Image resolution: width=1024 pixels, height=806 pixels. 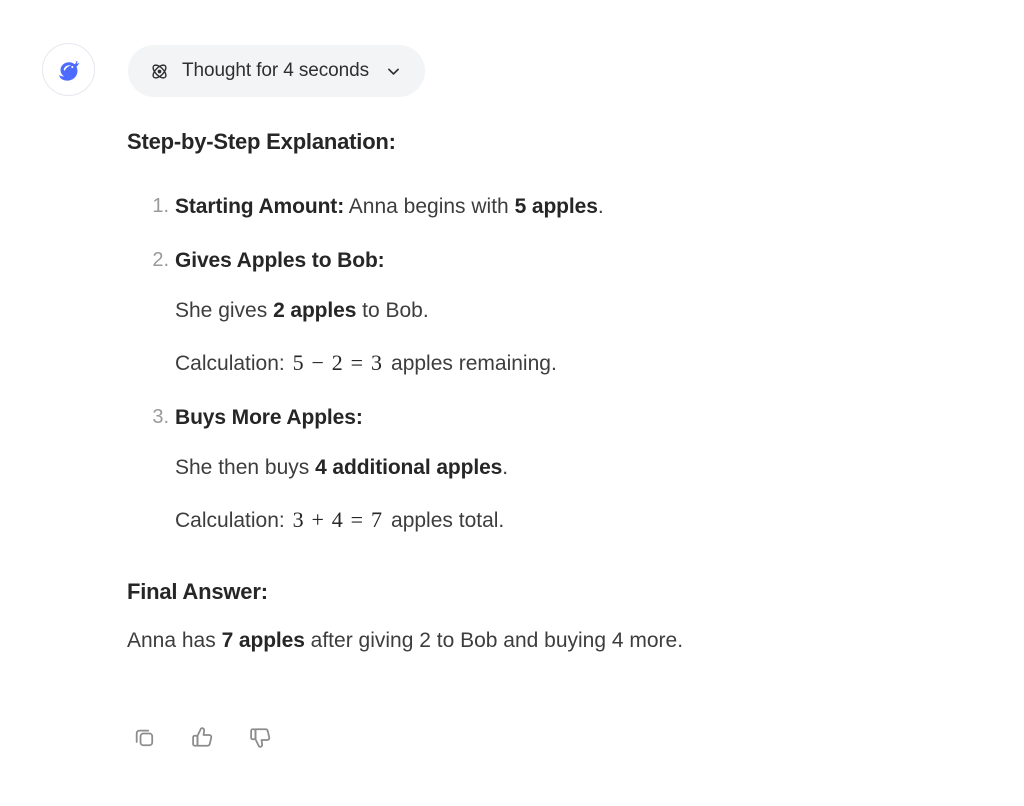 I want to click on thumbs-up-icon, so click(x=202, y=739).